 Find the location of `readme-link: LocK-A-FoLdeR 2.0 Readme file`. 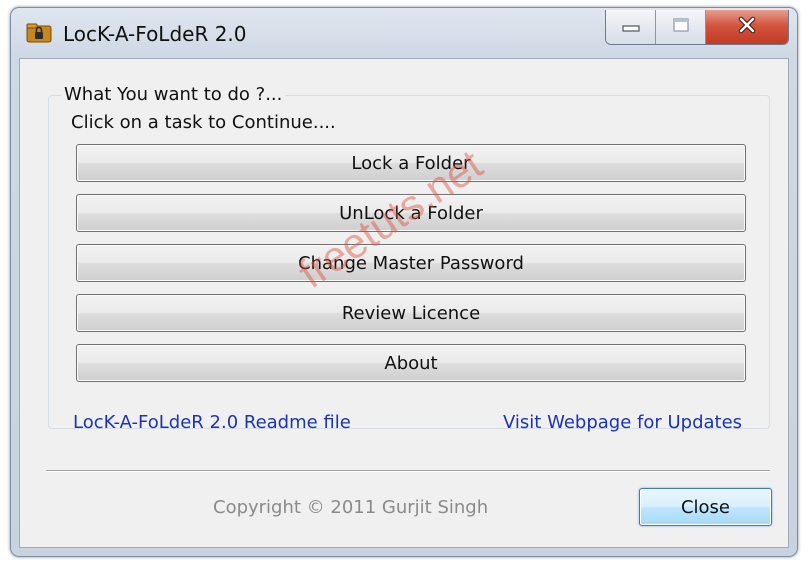

readme-link: LocK-A-FoLdeR 2.0 Readme file is located at coordinates (212, 423).